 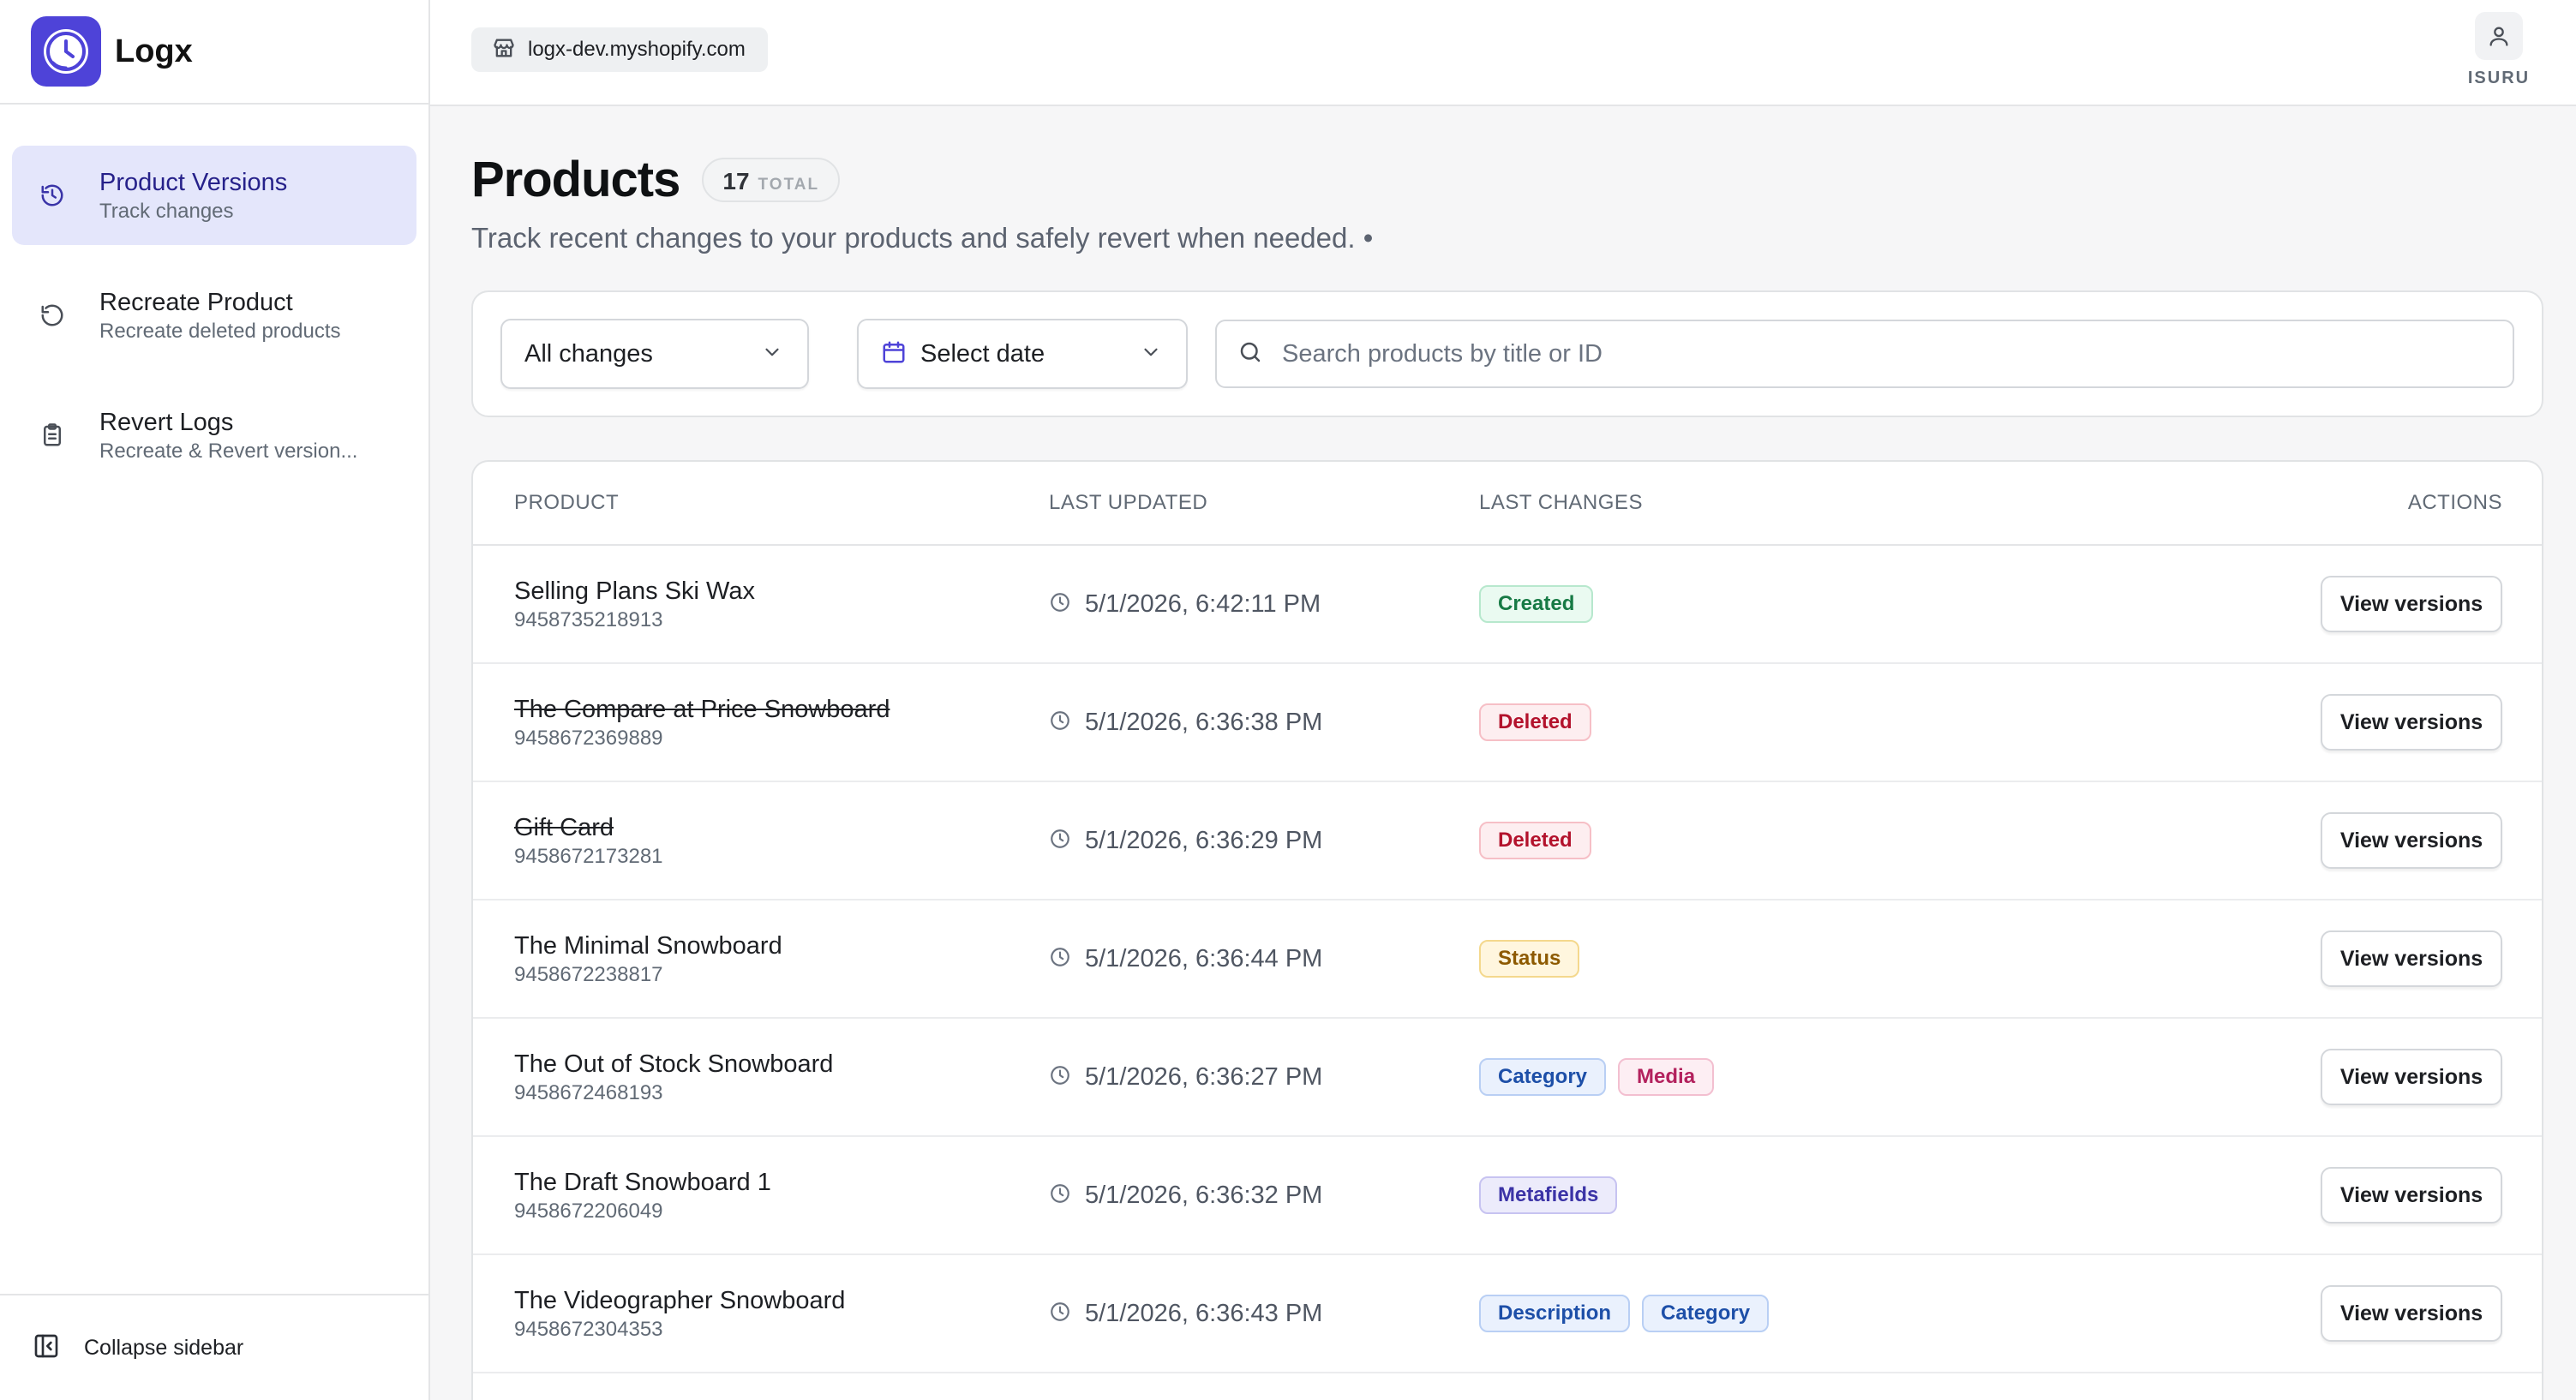 What do you see at coordinates (193, 182) in the screenshot?
I see `sidebar-item-title: Product Versions` at bounding box center [193, 182].